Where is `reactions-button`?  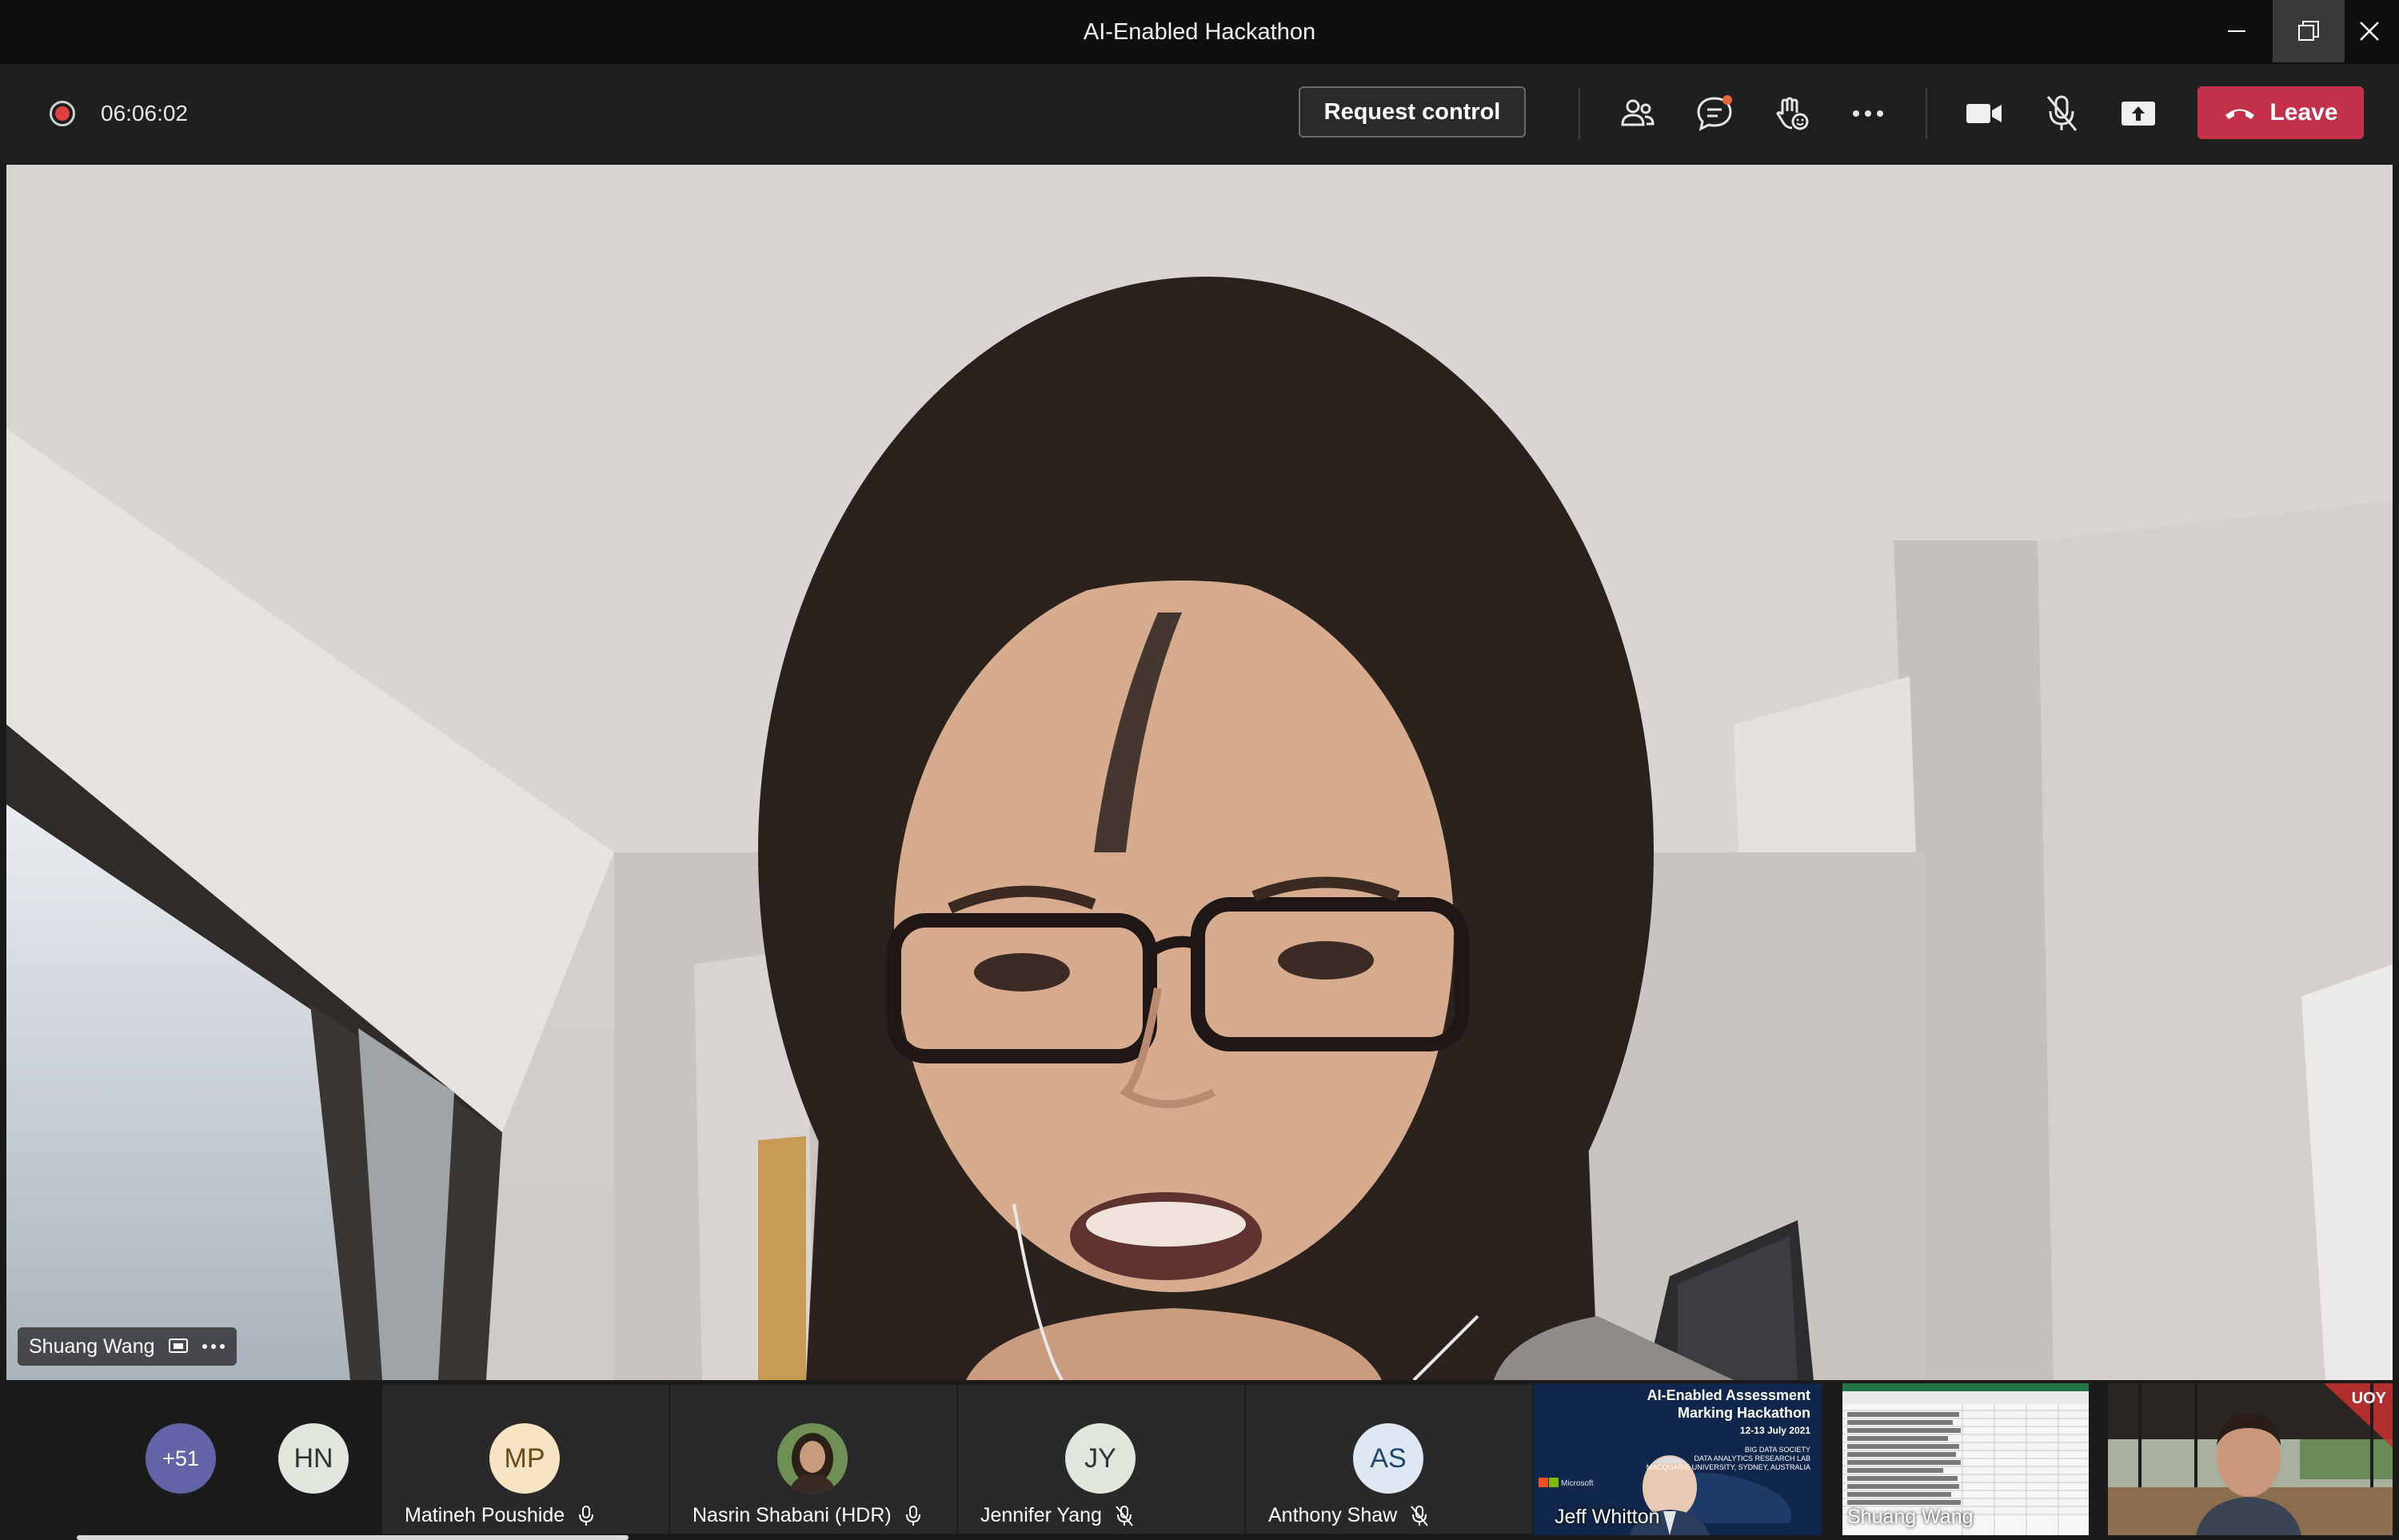 reactions-button is located at coordinates (1792, 113).